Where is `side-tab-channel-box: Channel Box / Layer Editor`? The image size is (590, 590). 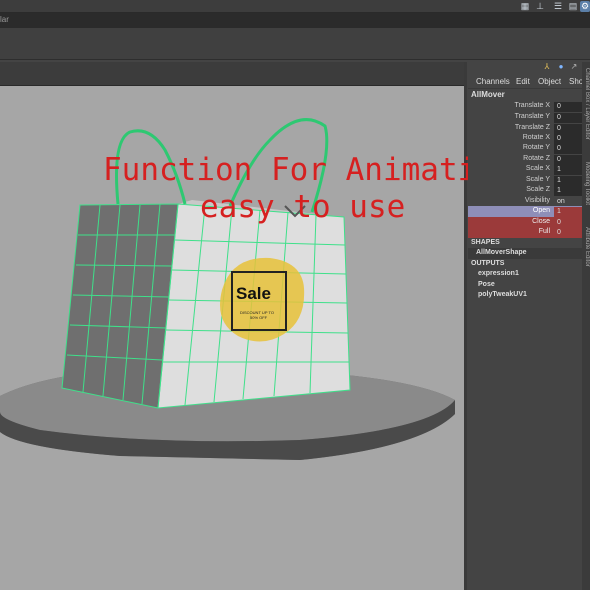 side-tab-channel-box: Channel Box / Layer Editor is located at coordinates (586, 104).